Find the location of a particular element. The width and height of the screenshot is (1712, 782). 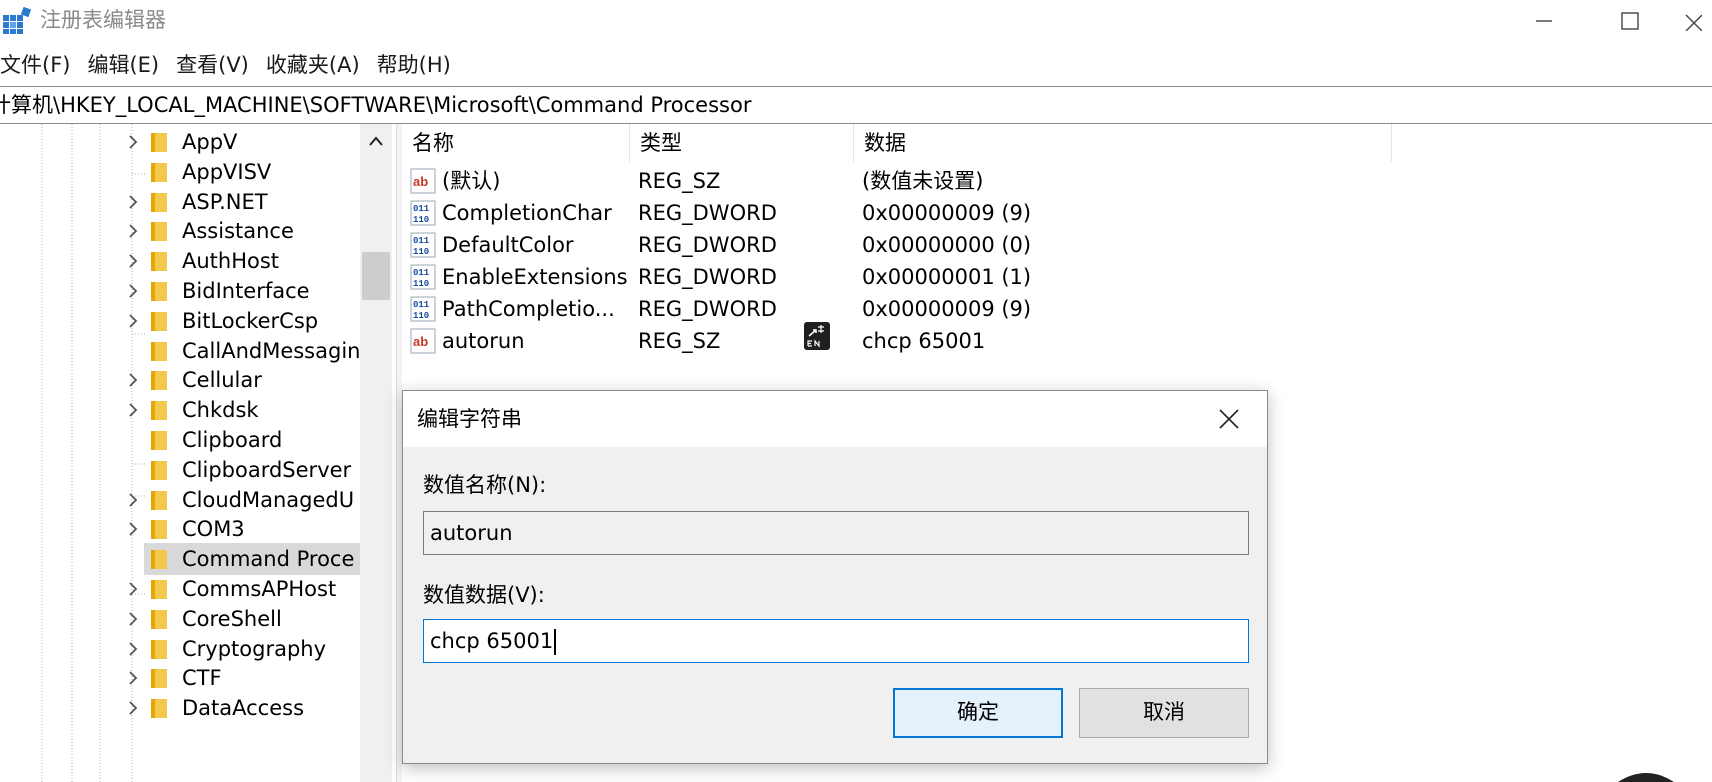

string-value-icon: ab is located at coordinates (423, 181).